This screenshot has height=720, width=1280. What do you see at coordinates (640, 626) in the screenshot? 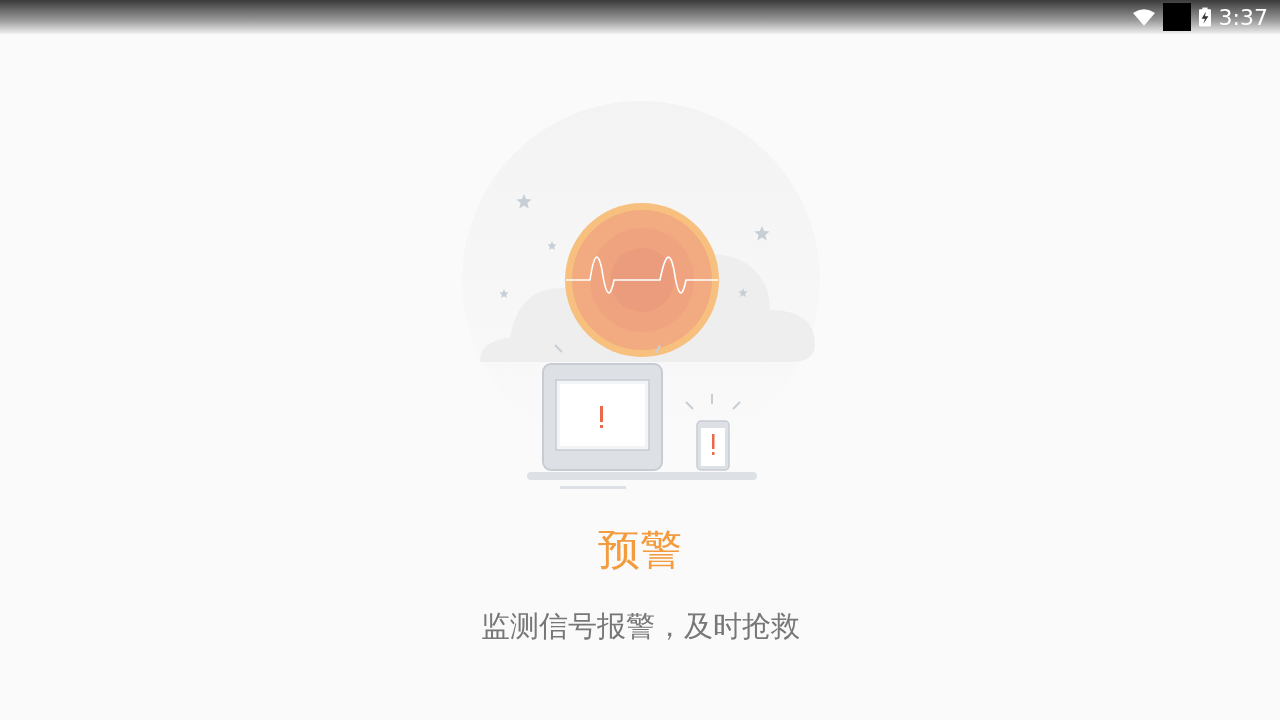
I see `subtitle: 监测信号报警，及时抢救` at bounding box center [640, 626].